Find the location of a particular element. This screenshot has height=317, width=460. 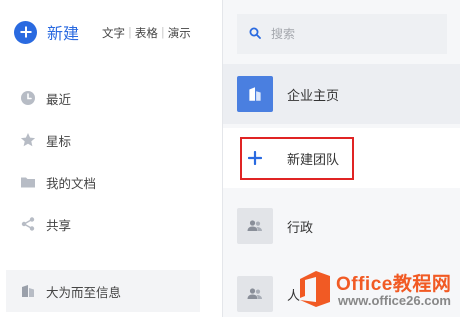

clock-icon is located at coordinates (28, 98).